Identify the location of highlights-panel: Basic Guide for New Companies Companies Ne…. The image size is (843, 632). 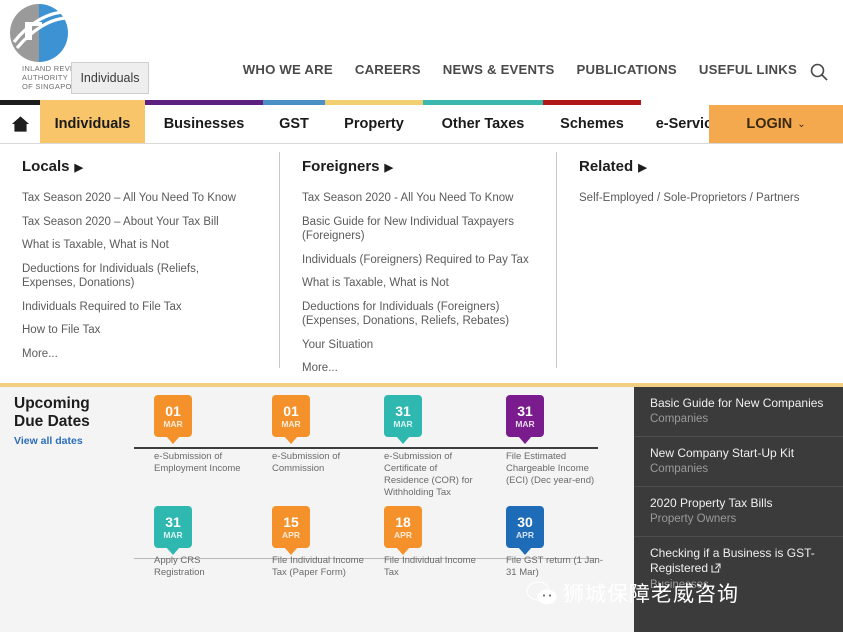
(738, 509).